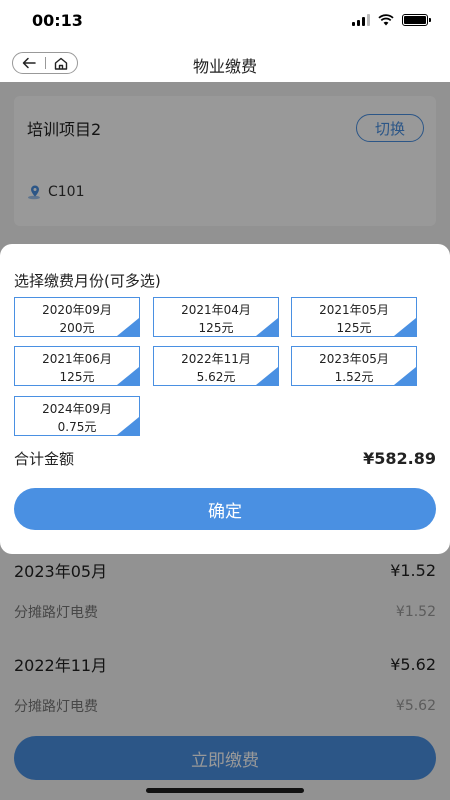 This screenshot has height=800, width=450. I want to click on month-option: 2021年05月 125元, so click(354, 317).